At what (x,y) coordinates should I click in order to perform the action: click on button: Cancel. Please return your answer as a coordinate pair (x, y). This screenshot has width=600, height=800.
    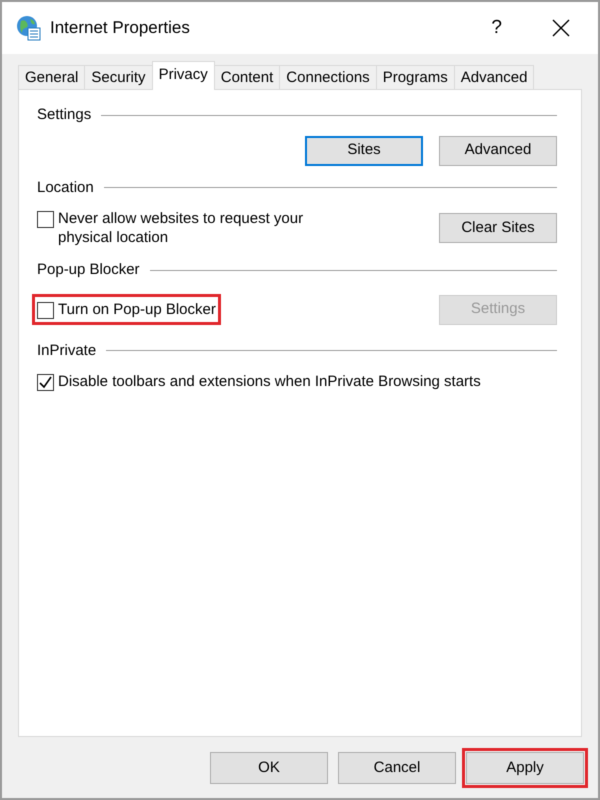
    Looking at the image, I should click on (397, 768).